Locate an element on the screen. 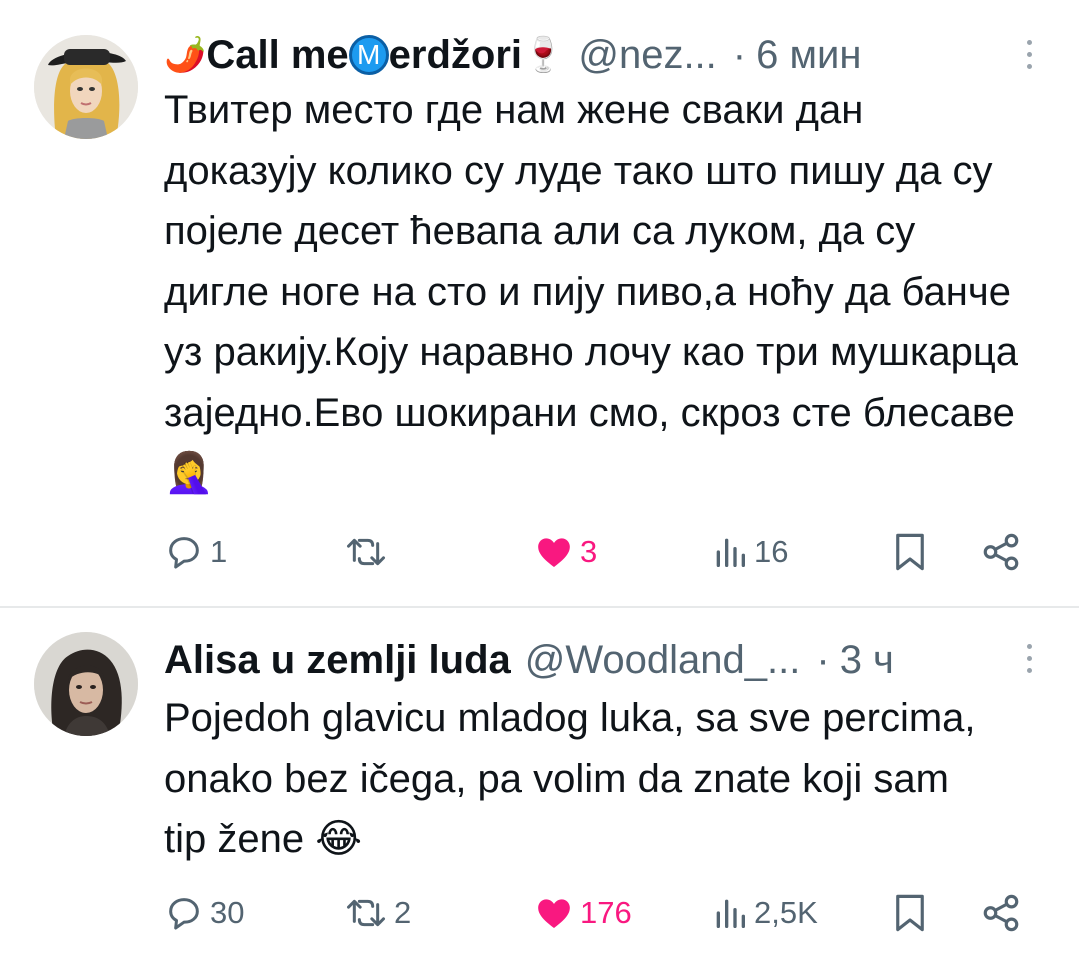  reply-count: 30 is located at coordinates (227, 912).